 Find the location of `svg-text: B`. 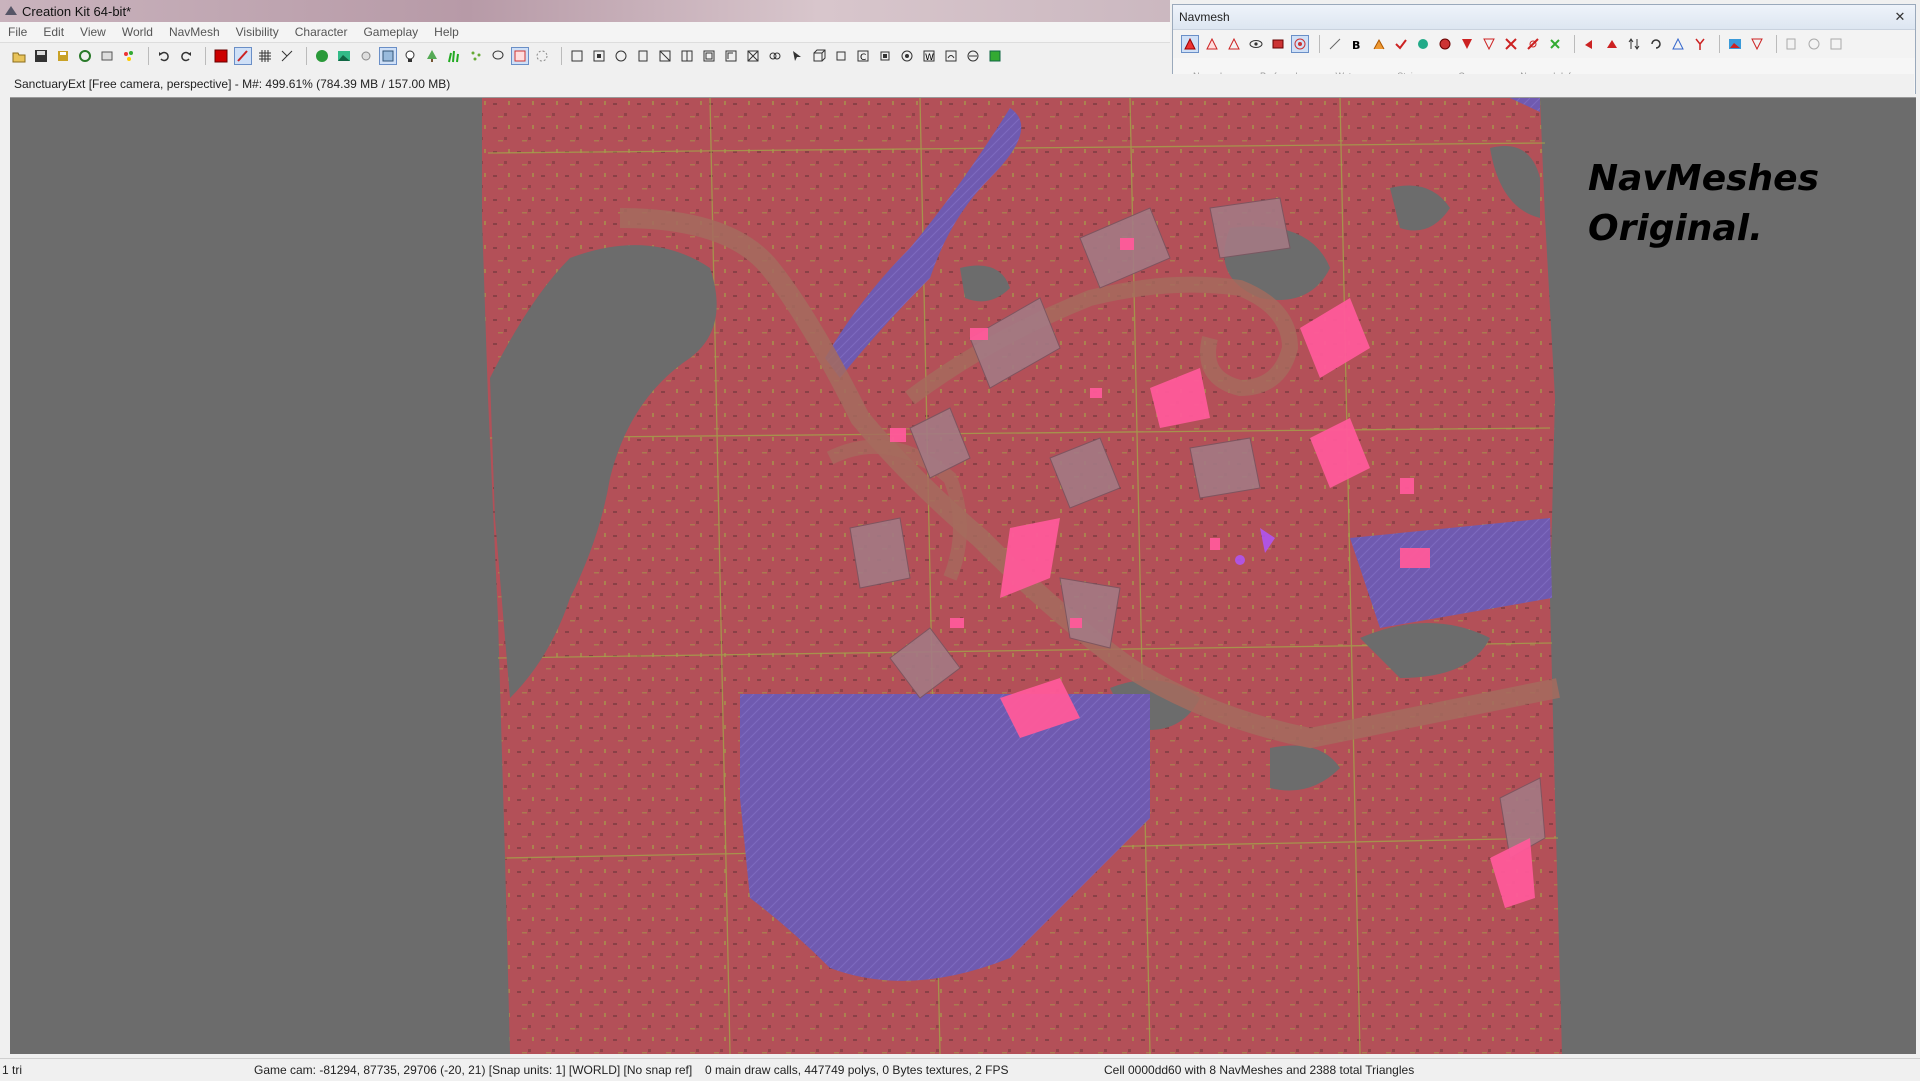

svg-text: B is located at coordinates (1356, 45).